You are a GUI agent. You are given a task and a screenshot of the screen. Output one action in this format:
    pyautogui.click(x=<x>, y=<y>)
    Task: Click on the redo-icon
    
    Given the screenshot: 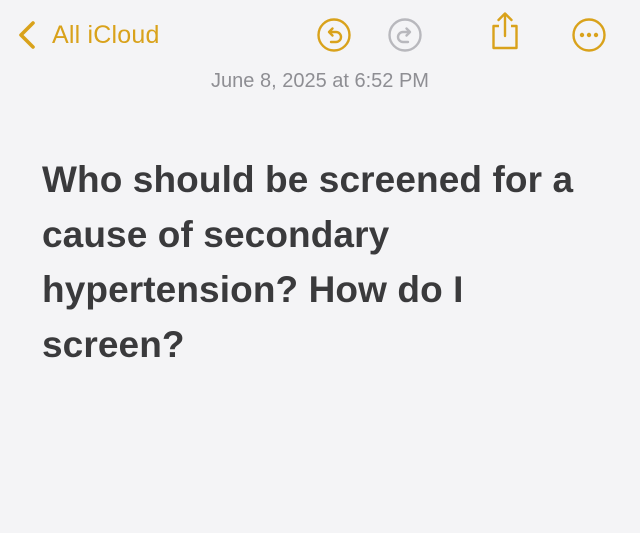 What is the action you would take?
    pyautogui.click(x=405, y=35)
    